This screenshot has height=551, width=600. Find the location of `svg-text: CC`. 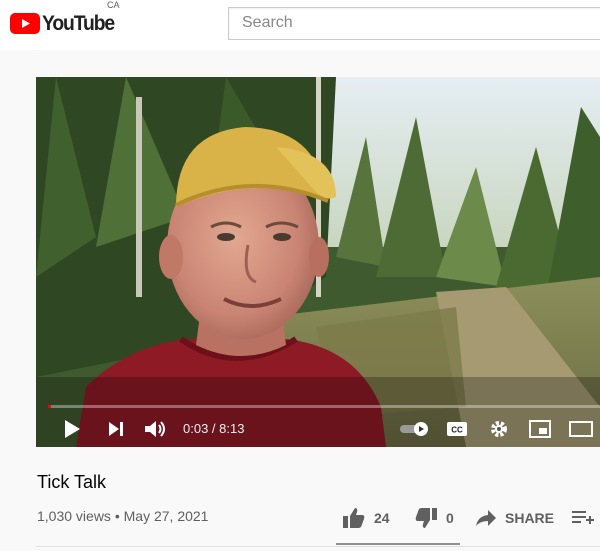

svg-text: CC is located at coordinates (457, 430).